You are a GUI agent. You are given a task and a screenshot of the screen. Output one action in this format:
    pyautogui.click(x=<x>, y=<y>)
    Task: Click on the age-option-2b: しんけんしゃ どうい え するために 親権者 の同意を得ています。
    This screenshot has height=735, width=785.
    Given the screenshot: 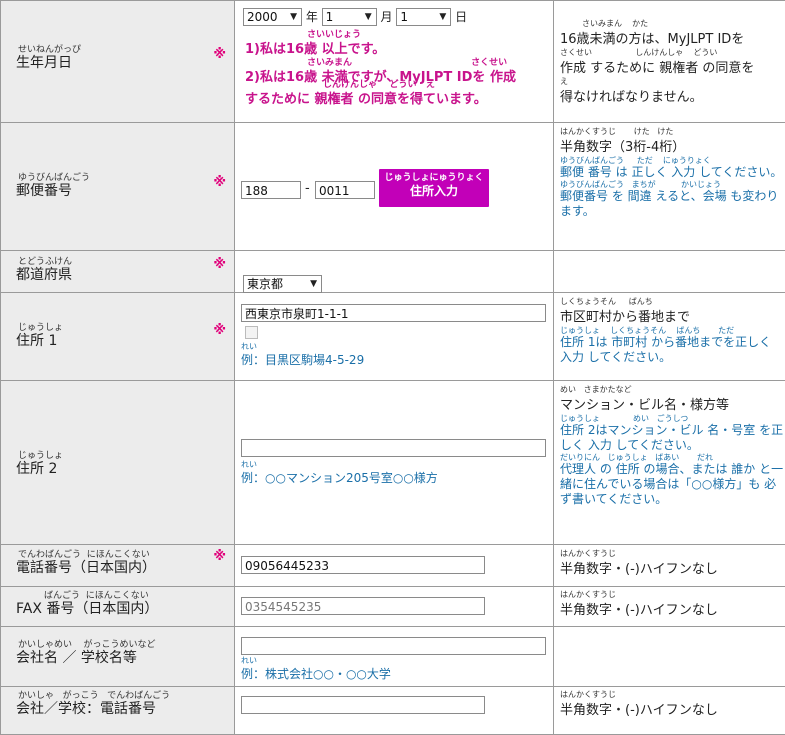 What is the action you would take?
    pyautogui.click(x=366, y=96)
    